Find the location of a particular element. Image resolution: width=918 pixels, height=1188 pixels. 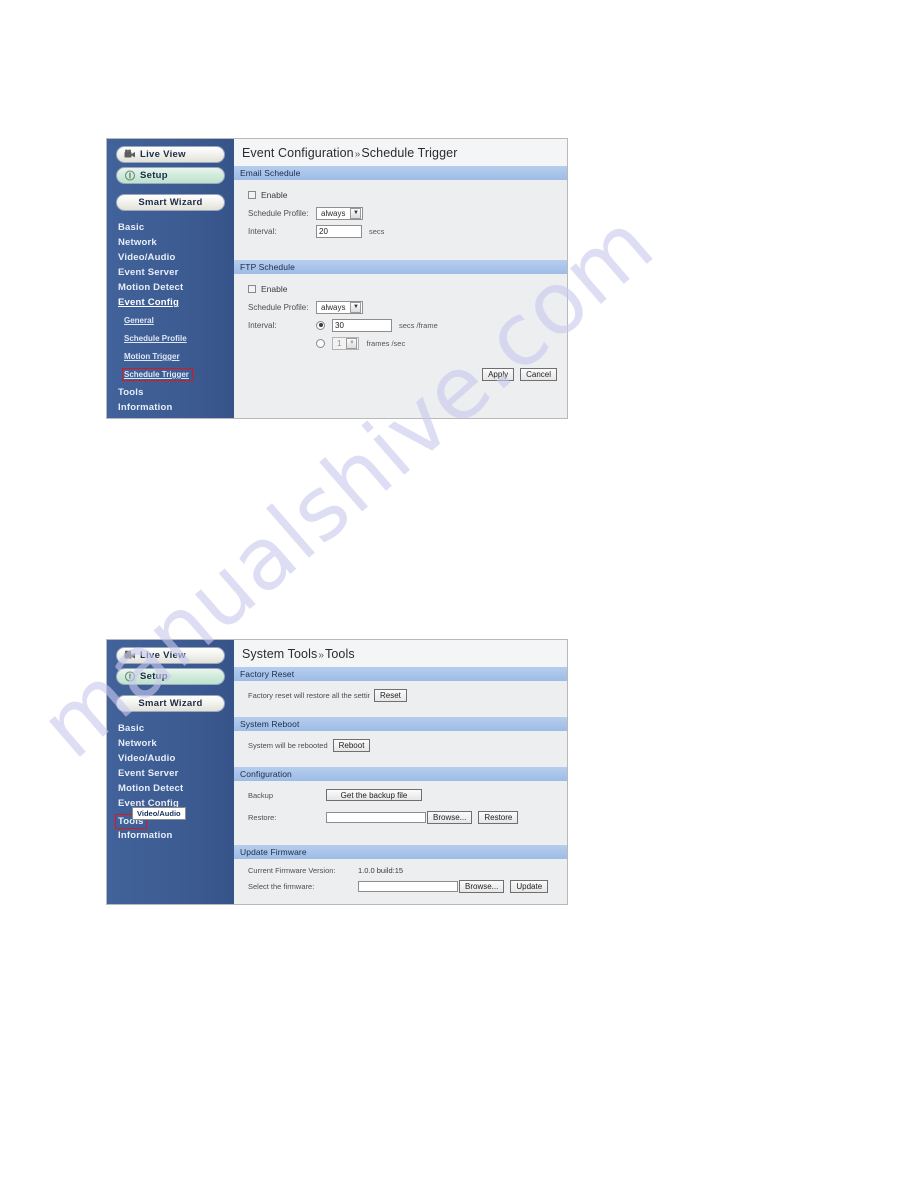

factory-reset-button: Reset is located at coordinates (390, 695).